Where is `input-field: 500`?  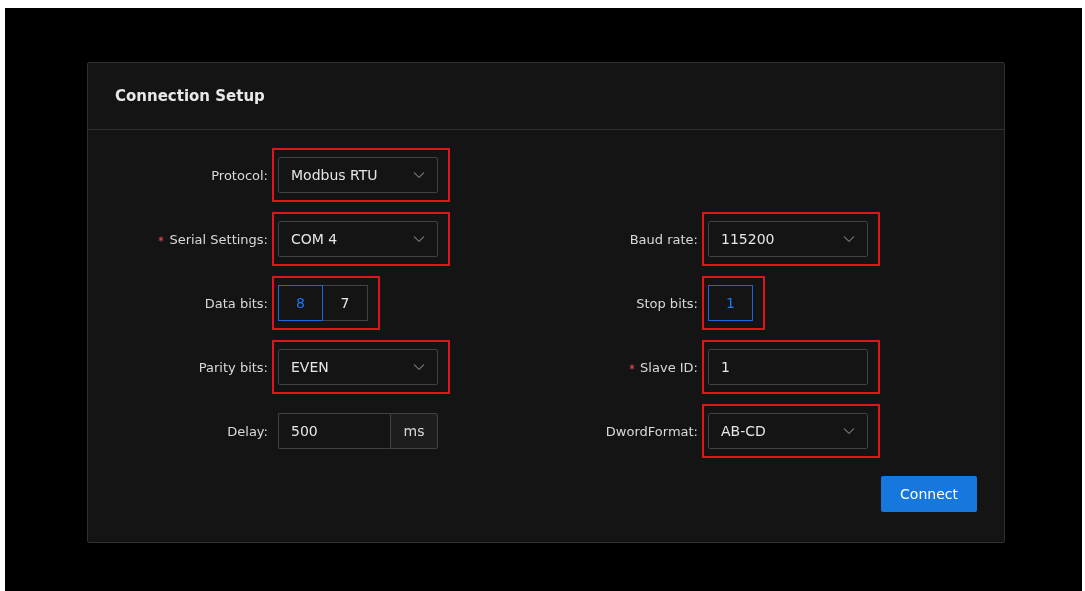
input-field: 500 is located at coordinates (334, 431).